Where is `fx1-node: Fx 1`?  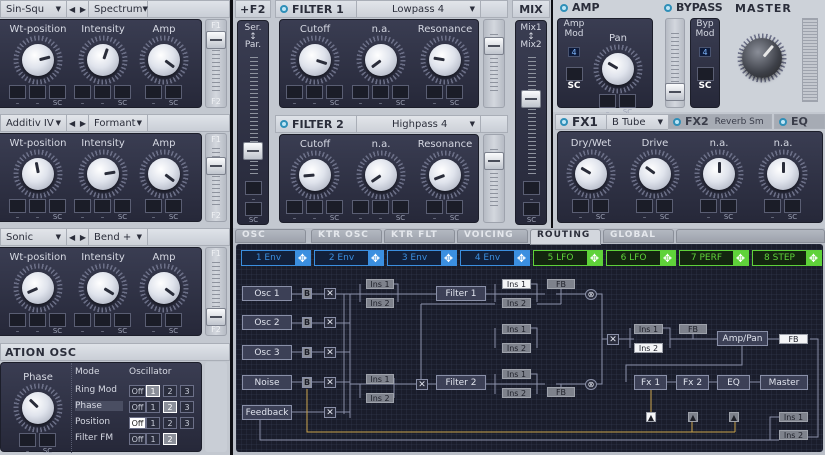
fx1-node: Fx 1 is located at coordinates (650, 382).